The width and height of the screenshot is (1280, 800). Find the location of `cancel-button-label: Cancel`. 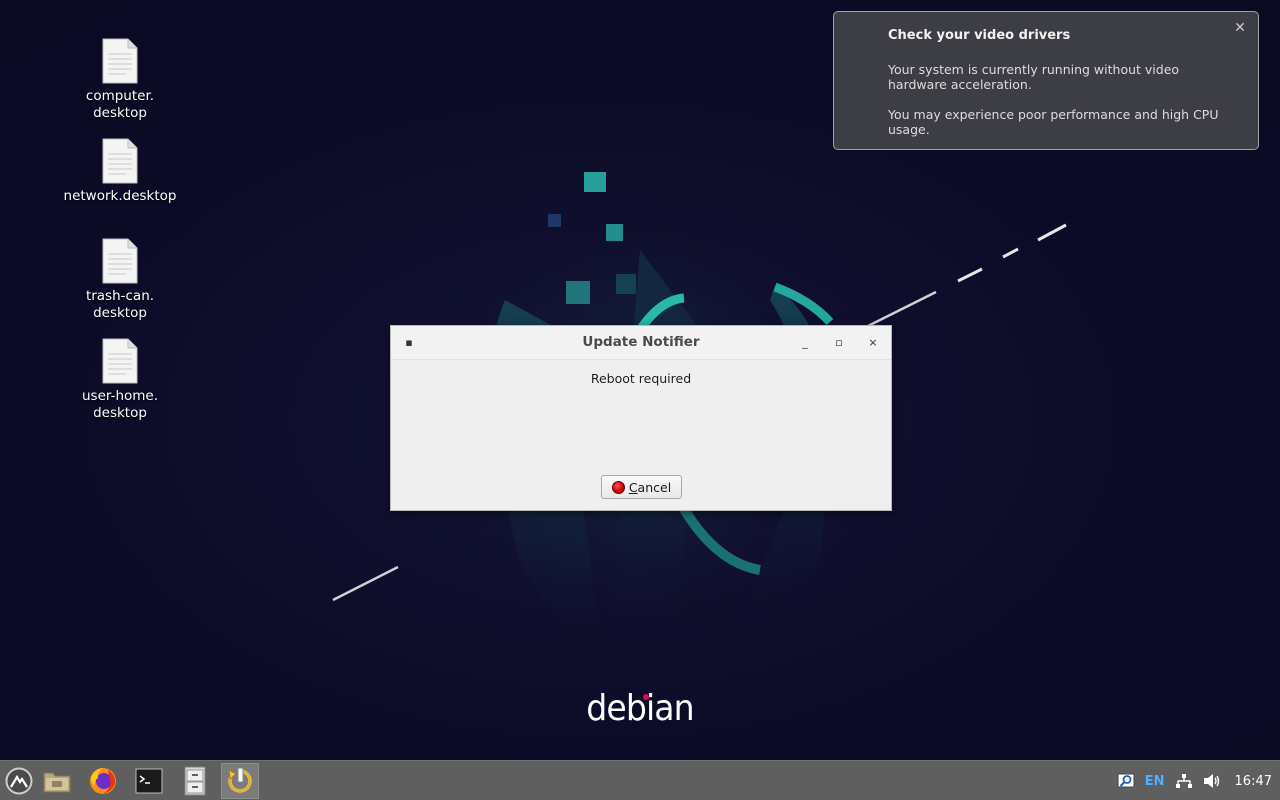

cancel-button-label: Cancel is located at coordinates (650, 487).